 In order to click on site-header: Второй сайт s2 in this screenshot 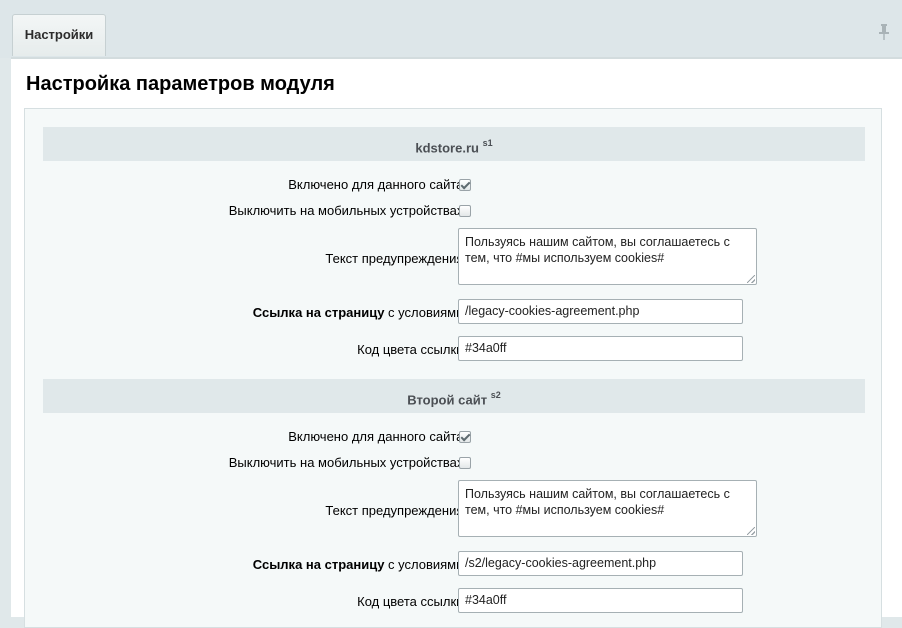, I will do `click(454, 396)`.